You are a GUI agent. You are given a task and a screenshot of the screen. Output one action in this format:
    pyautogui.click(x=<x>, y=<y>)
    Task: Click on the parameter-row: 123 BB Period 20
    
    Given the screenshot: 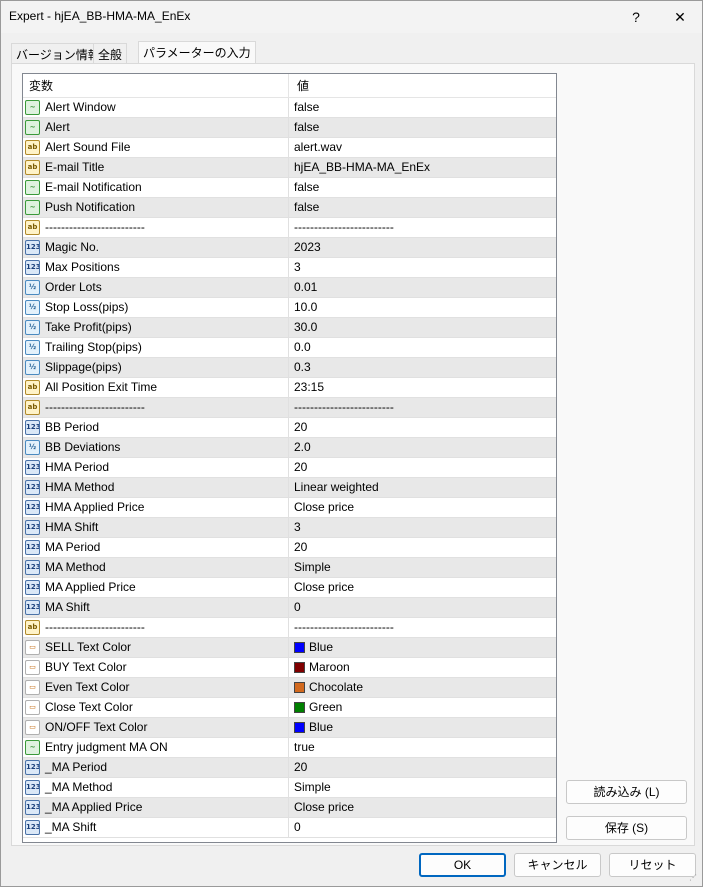 What is the action you would take?
    pyautogui.click(x=289, y=428)
    